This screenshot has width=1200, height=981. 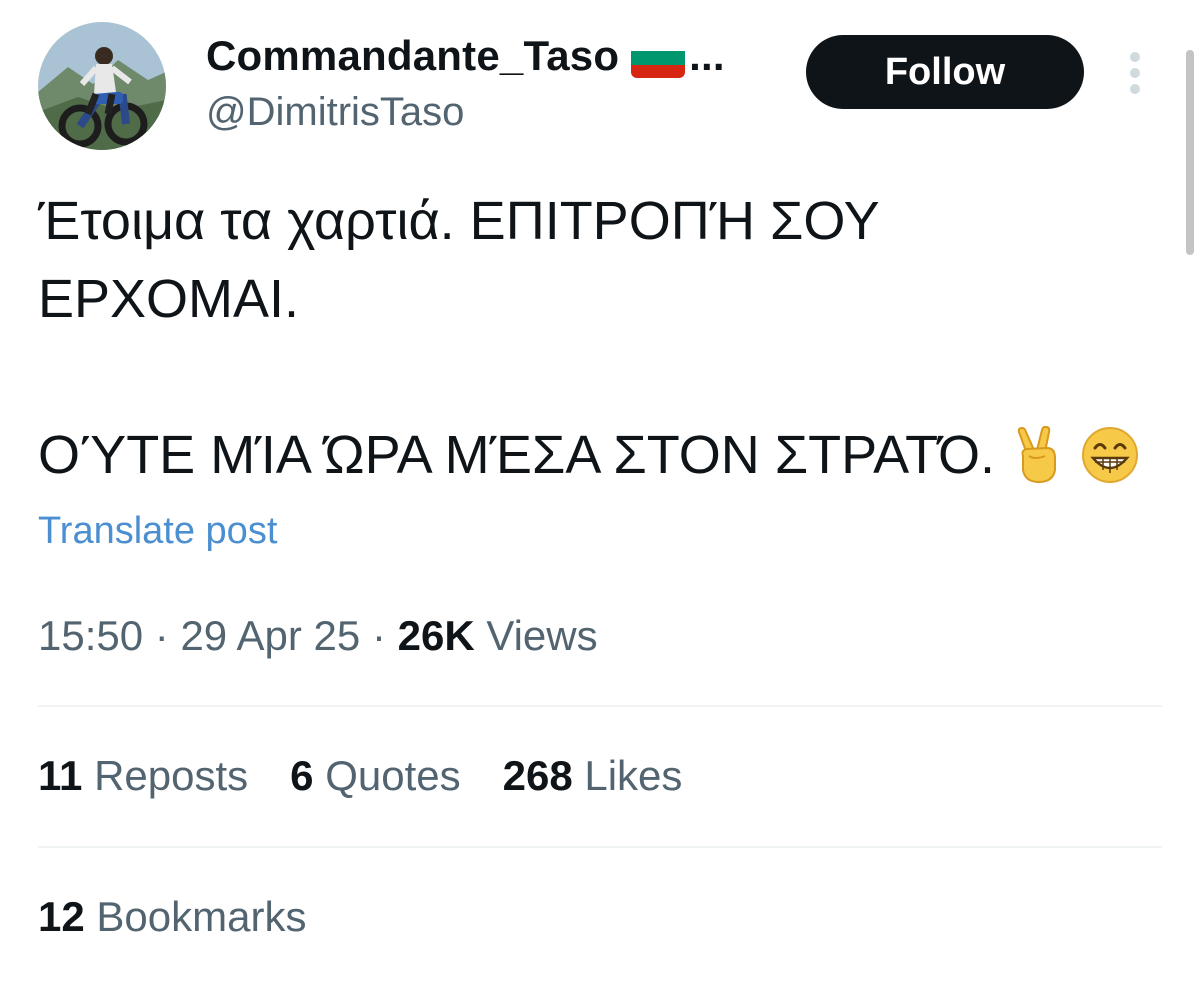 I want to click on post-date: 29 Apr 25, so click(x=270, y=635).